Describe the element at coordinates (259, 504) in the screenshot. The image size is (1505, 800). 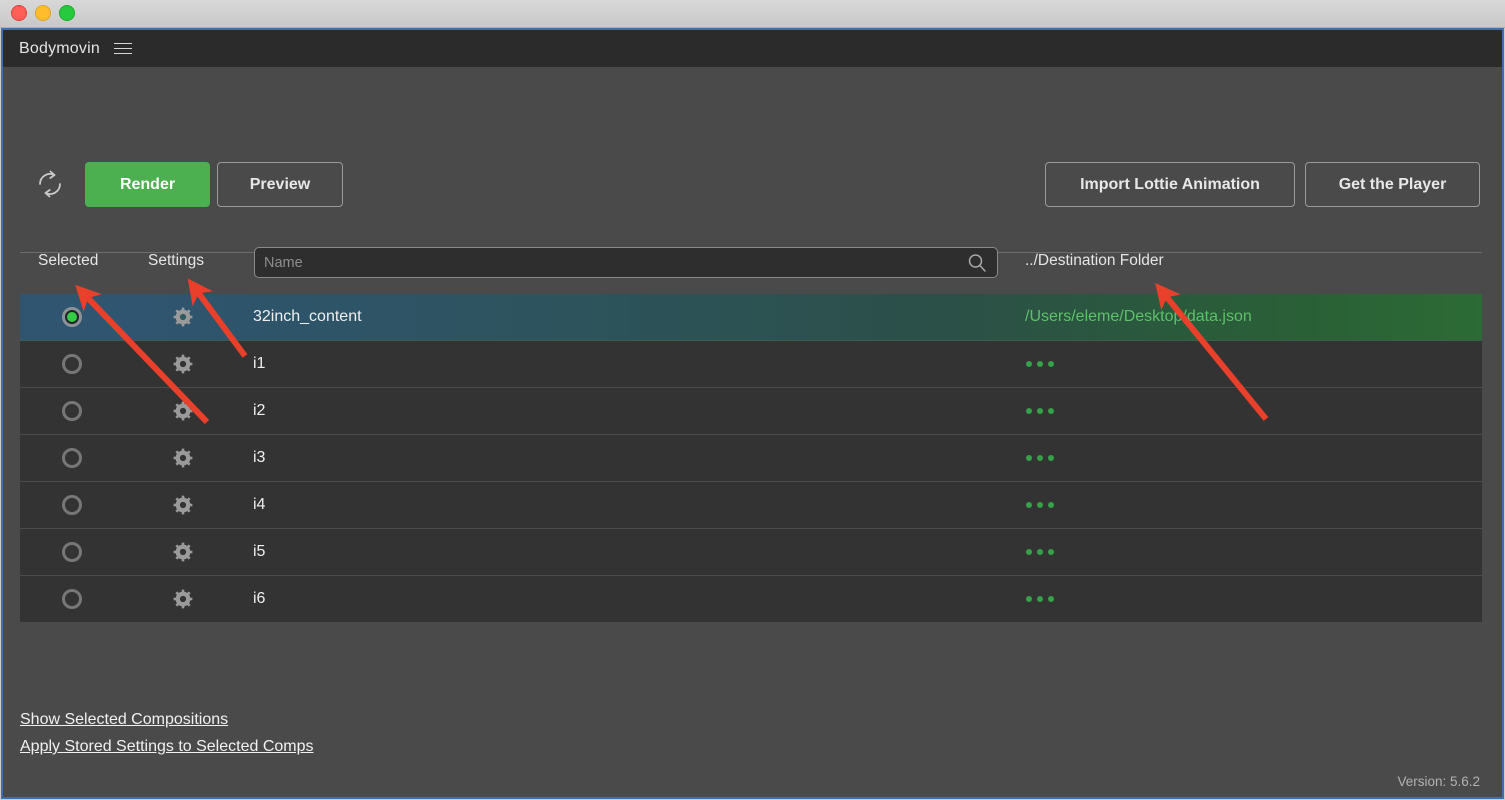
I see `composition-name: i4` at that location.